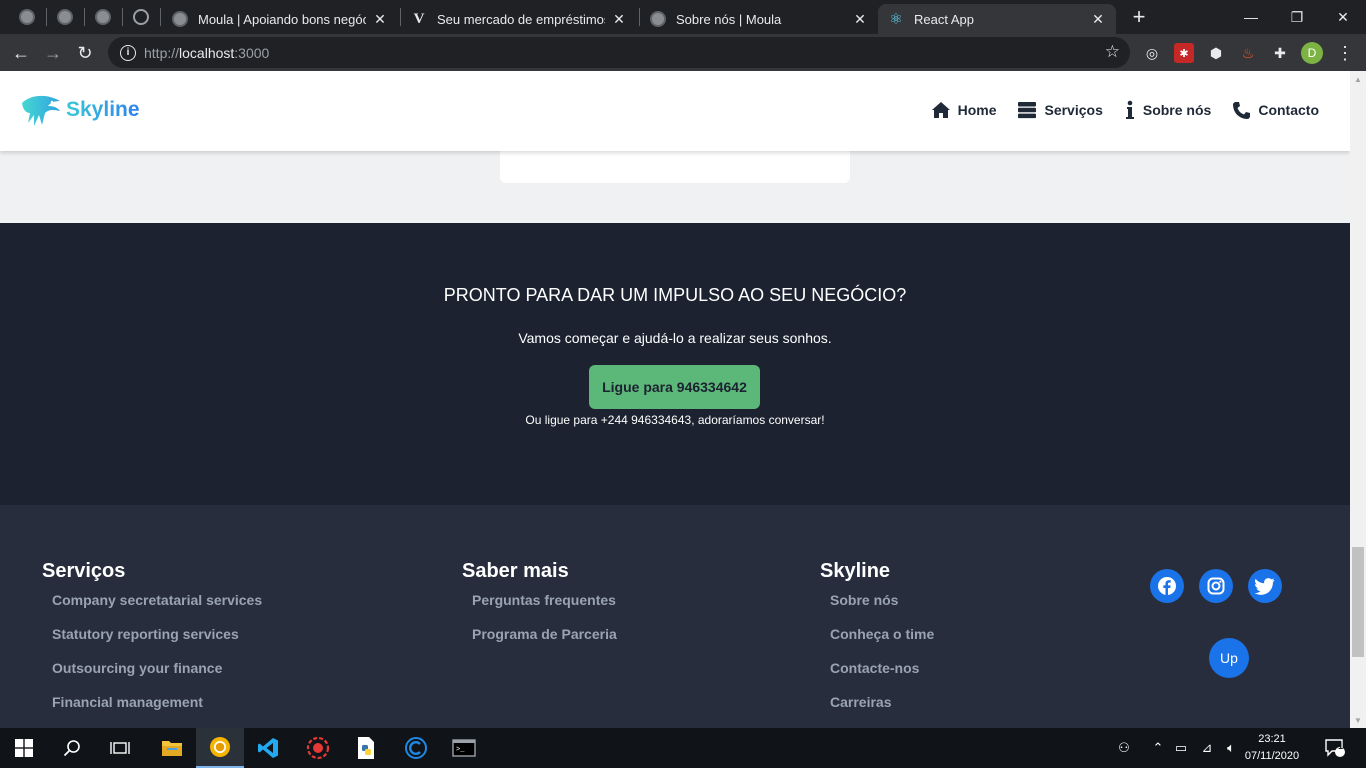 The width and height of the screenshot is (1366, 768). I want to click on terminal-taskbar-button: >_, so click(464, 748).